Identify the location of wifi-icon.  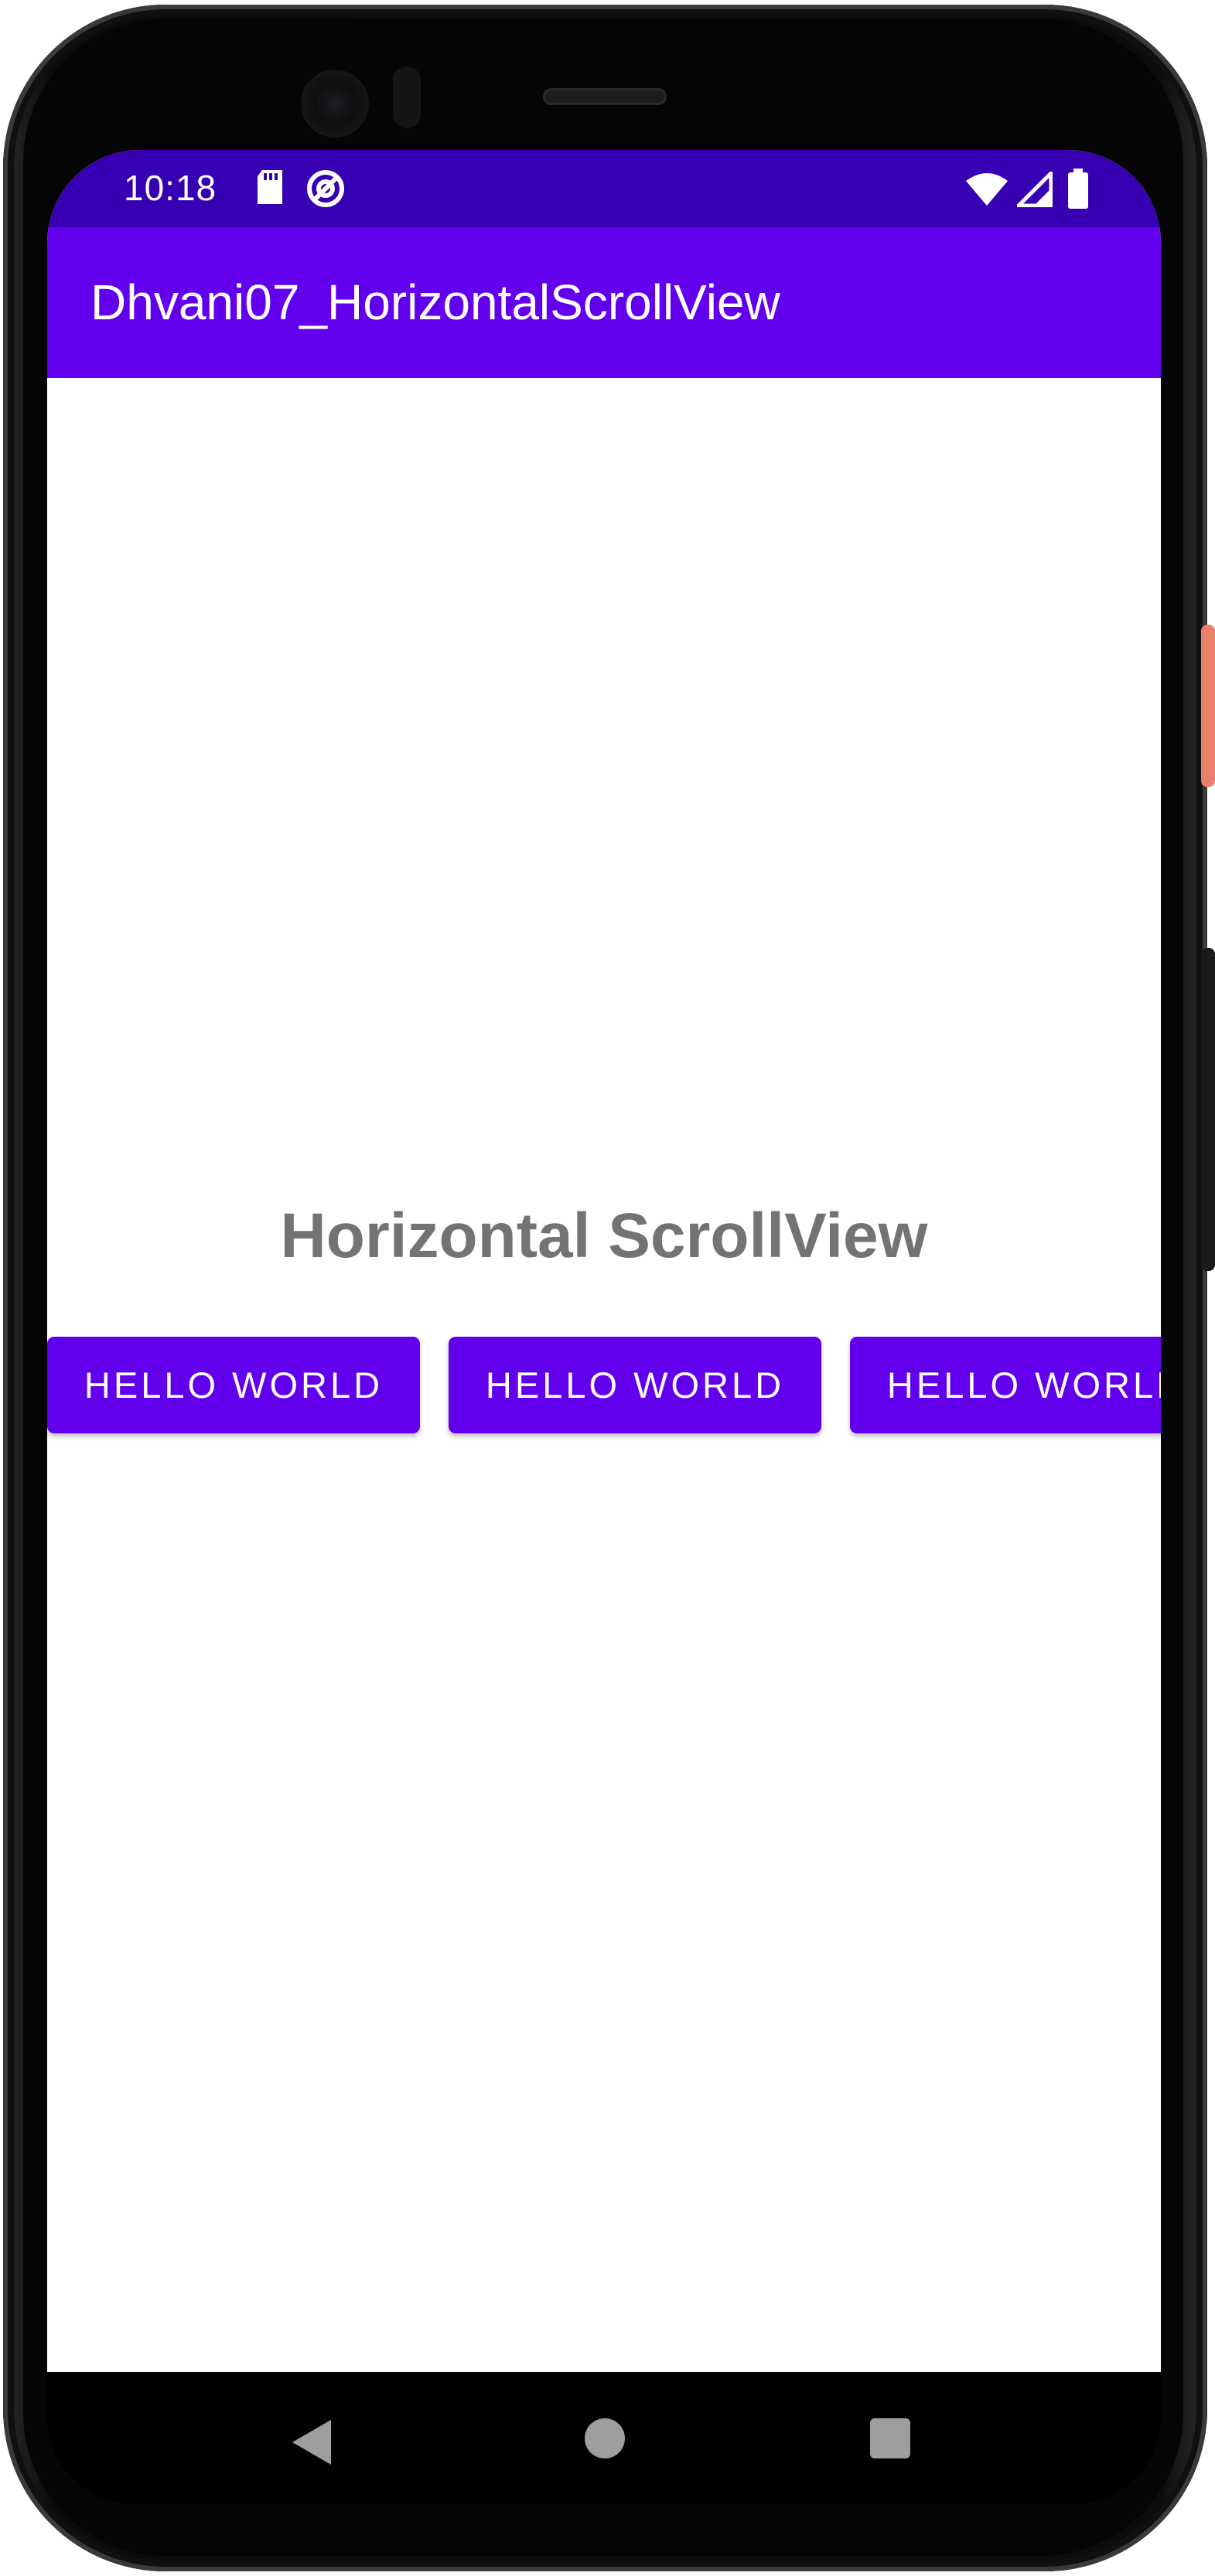
(986, 191).